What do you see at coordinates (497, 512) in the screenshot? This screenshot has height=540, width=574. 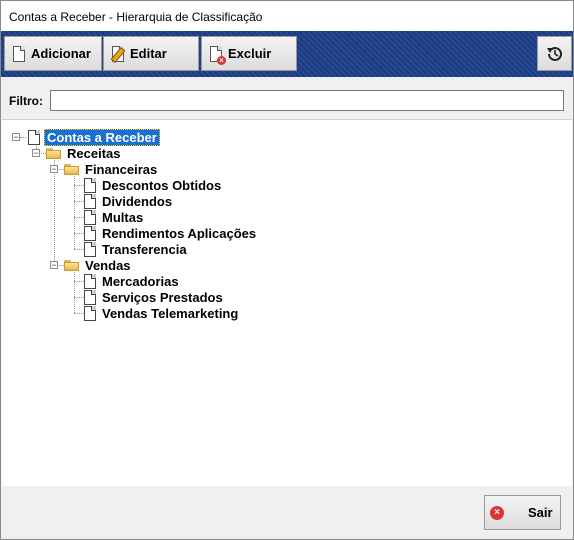 I see `exit-icon: ×` at bounding box center [497, 512].